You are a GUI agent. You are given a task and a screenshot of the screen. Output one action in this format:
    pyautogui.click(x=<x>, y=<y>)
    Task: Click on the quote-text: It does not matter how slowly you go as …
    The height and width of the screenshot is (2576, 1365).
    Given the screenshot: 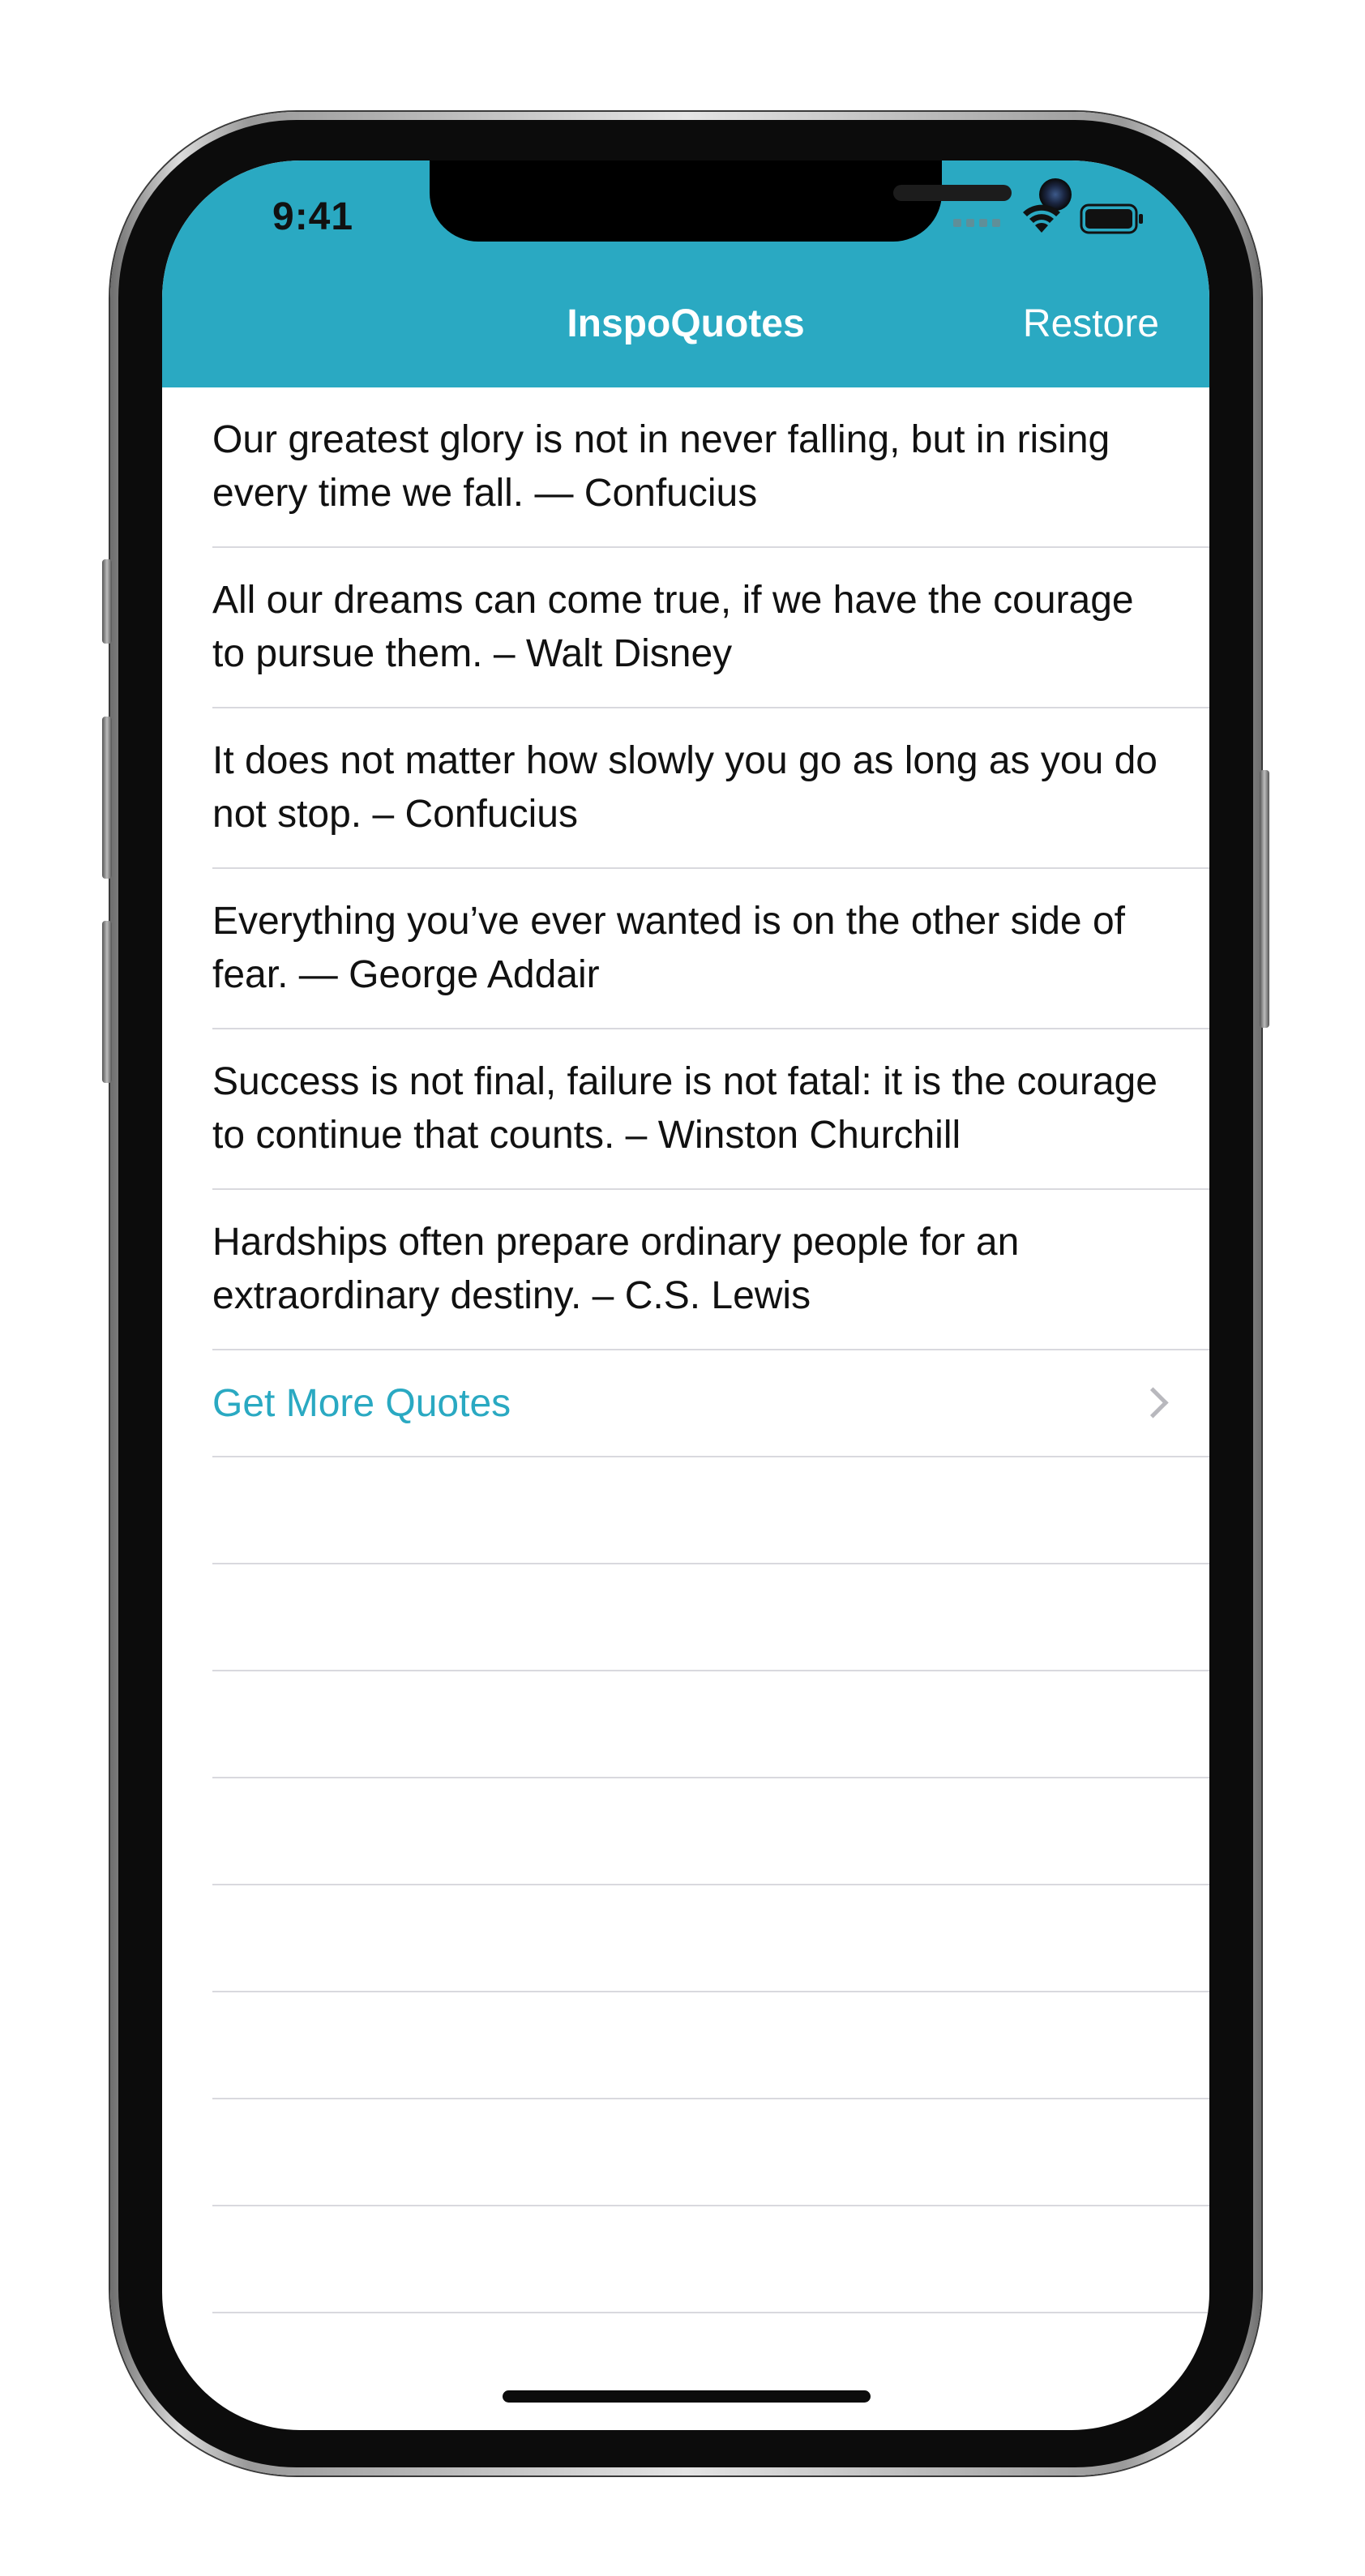 What is the action you would take?
    pyautogui.click(x=684, y=787)
    